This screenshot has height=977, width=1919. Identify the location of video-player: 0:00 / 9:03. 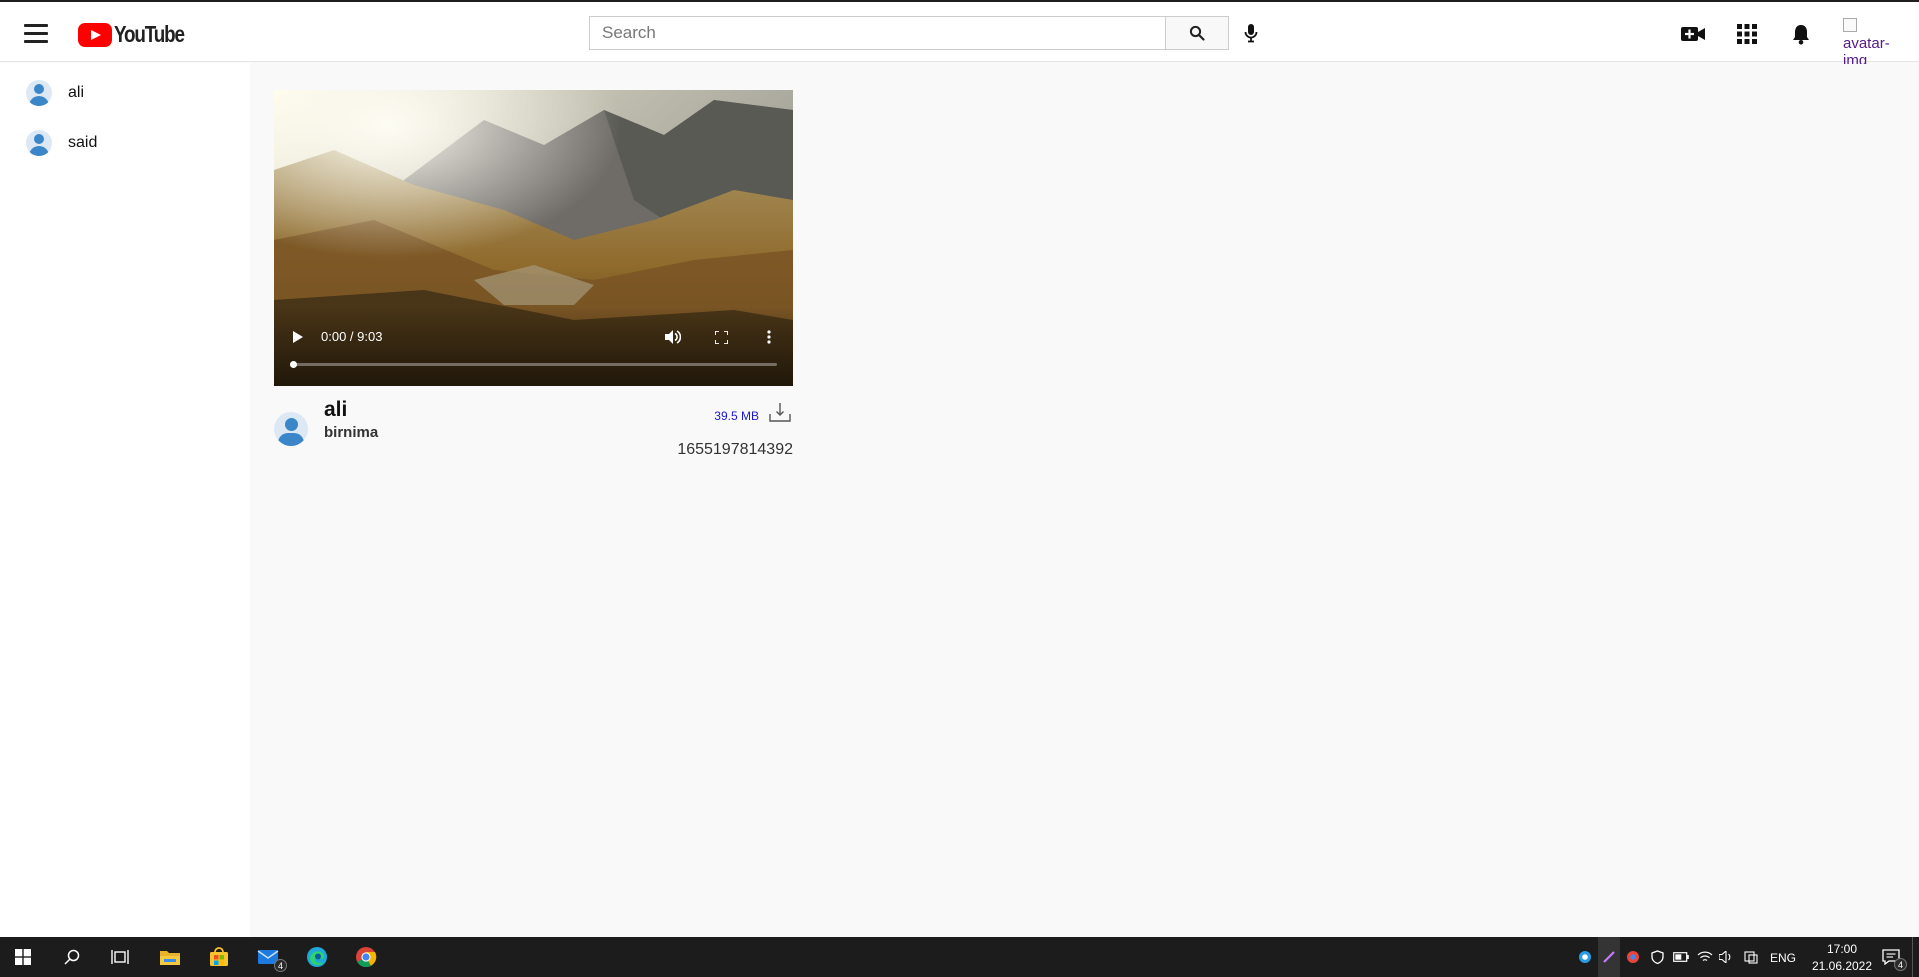
(533, 238).